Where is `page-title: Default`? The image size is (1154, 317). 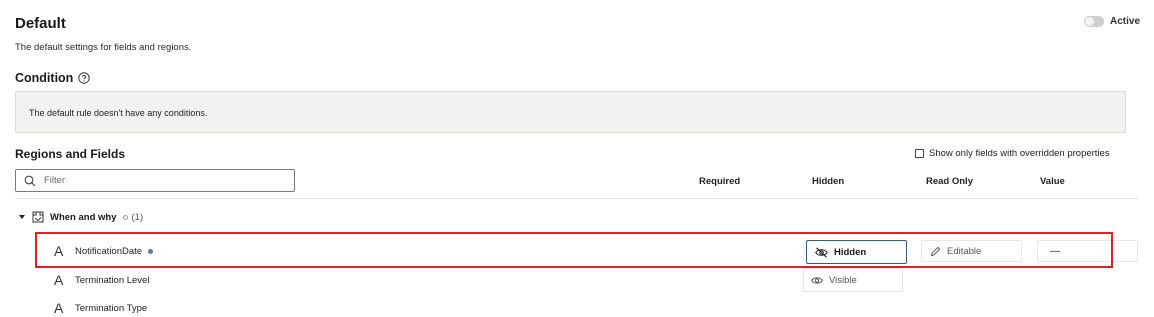 page-title: Default is located at coordinates (40, 23).